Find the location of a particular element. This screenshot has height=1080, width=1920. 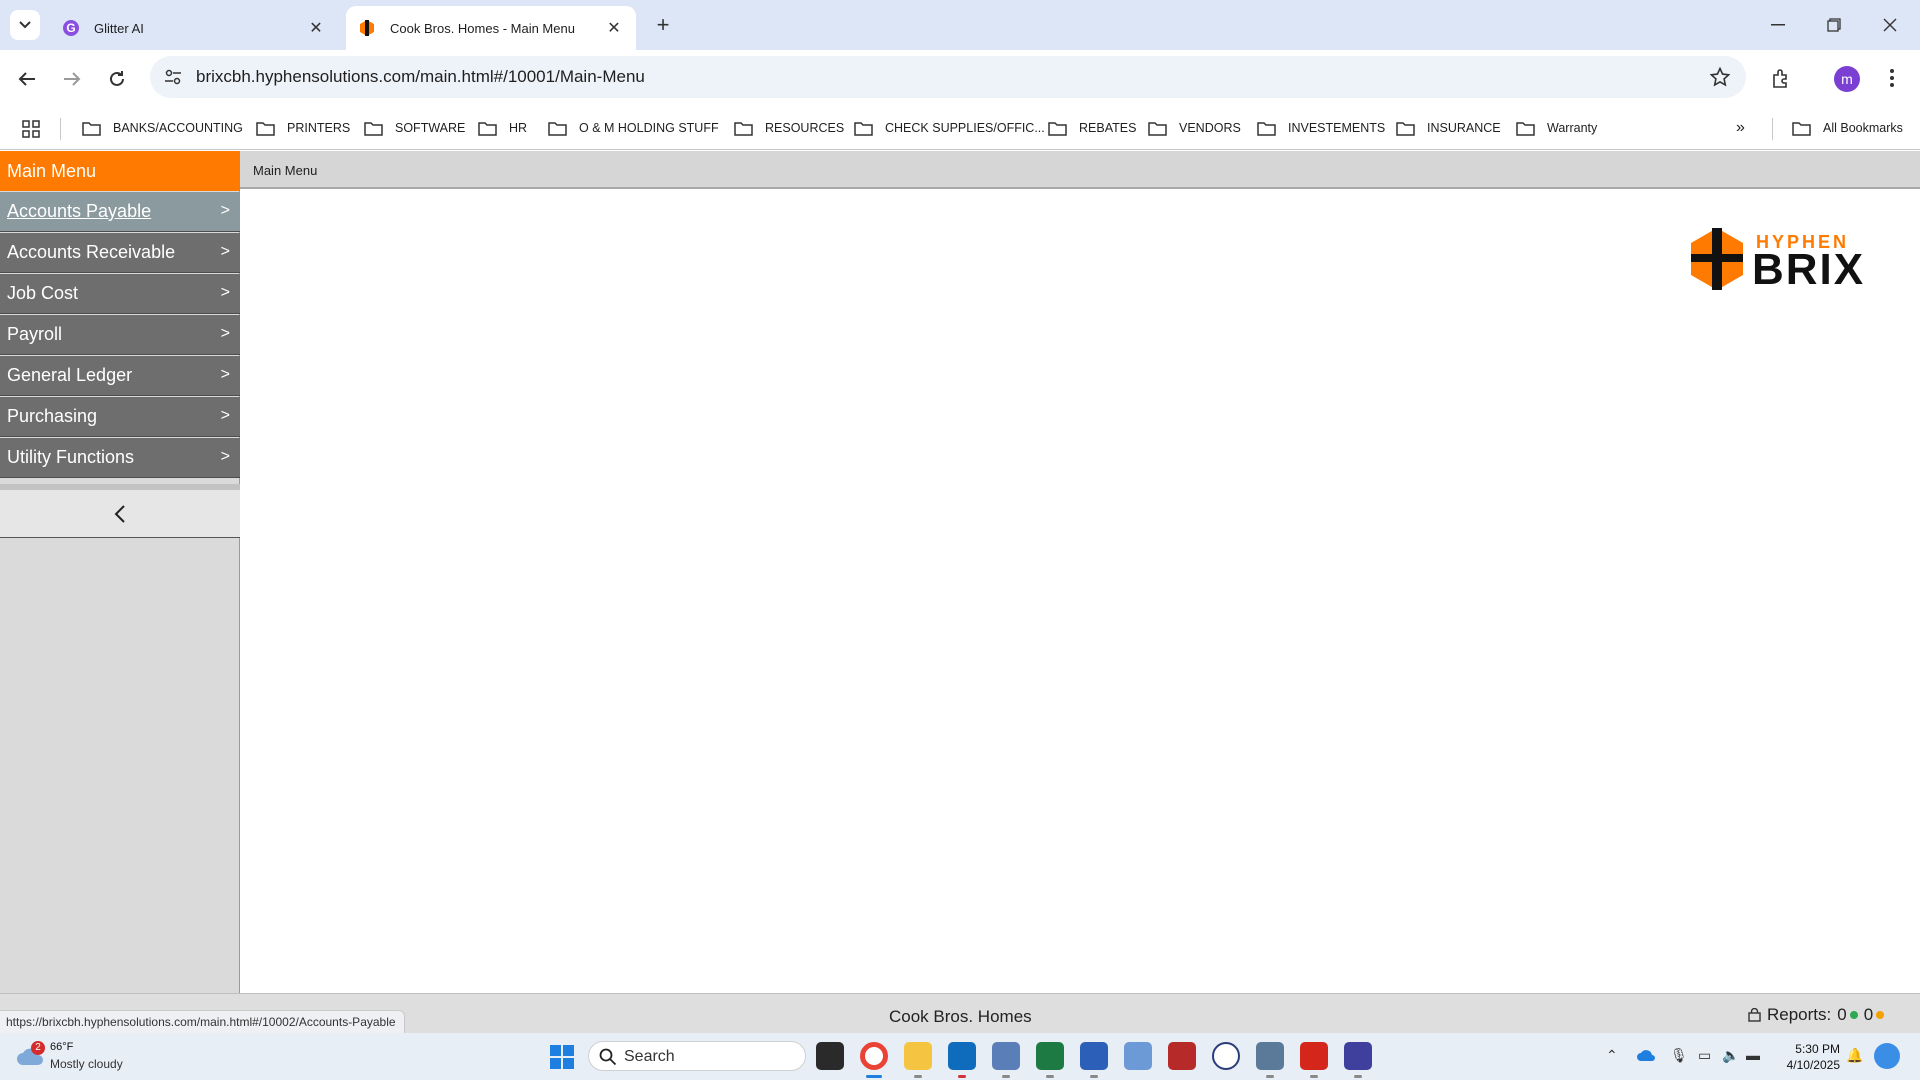

weather-condition: Mostly cloudy is located at coordinates (86, 1064).